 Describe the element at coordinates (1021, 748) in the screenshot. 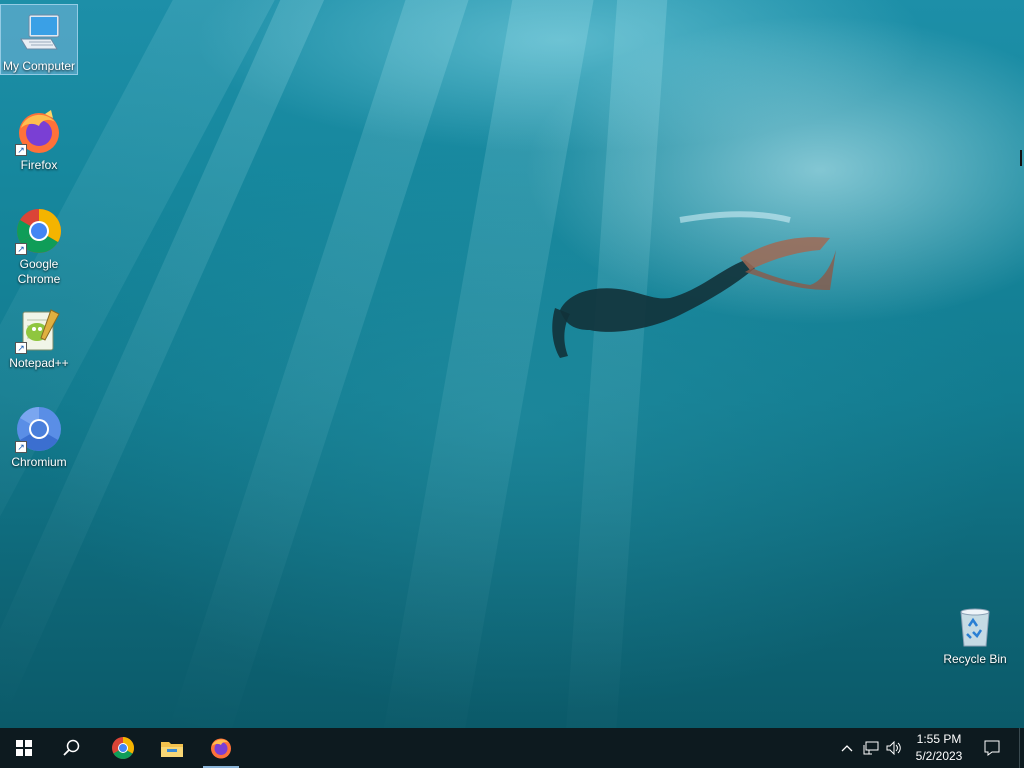

I see `show-desktop-button` at that location.